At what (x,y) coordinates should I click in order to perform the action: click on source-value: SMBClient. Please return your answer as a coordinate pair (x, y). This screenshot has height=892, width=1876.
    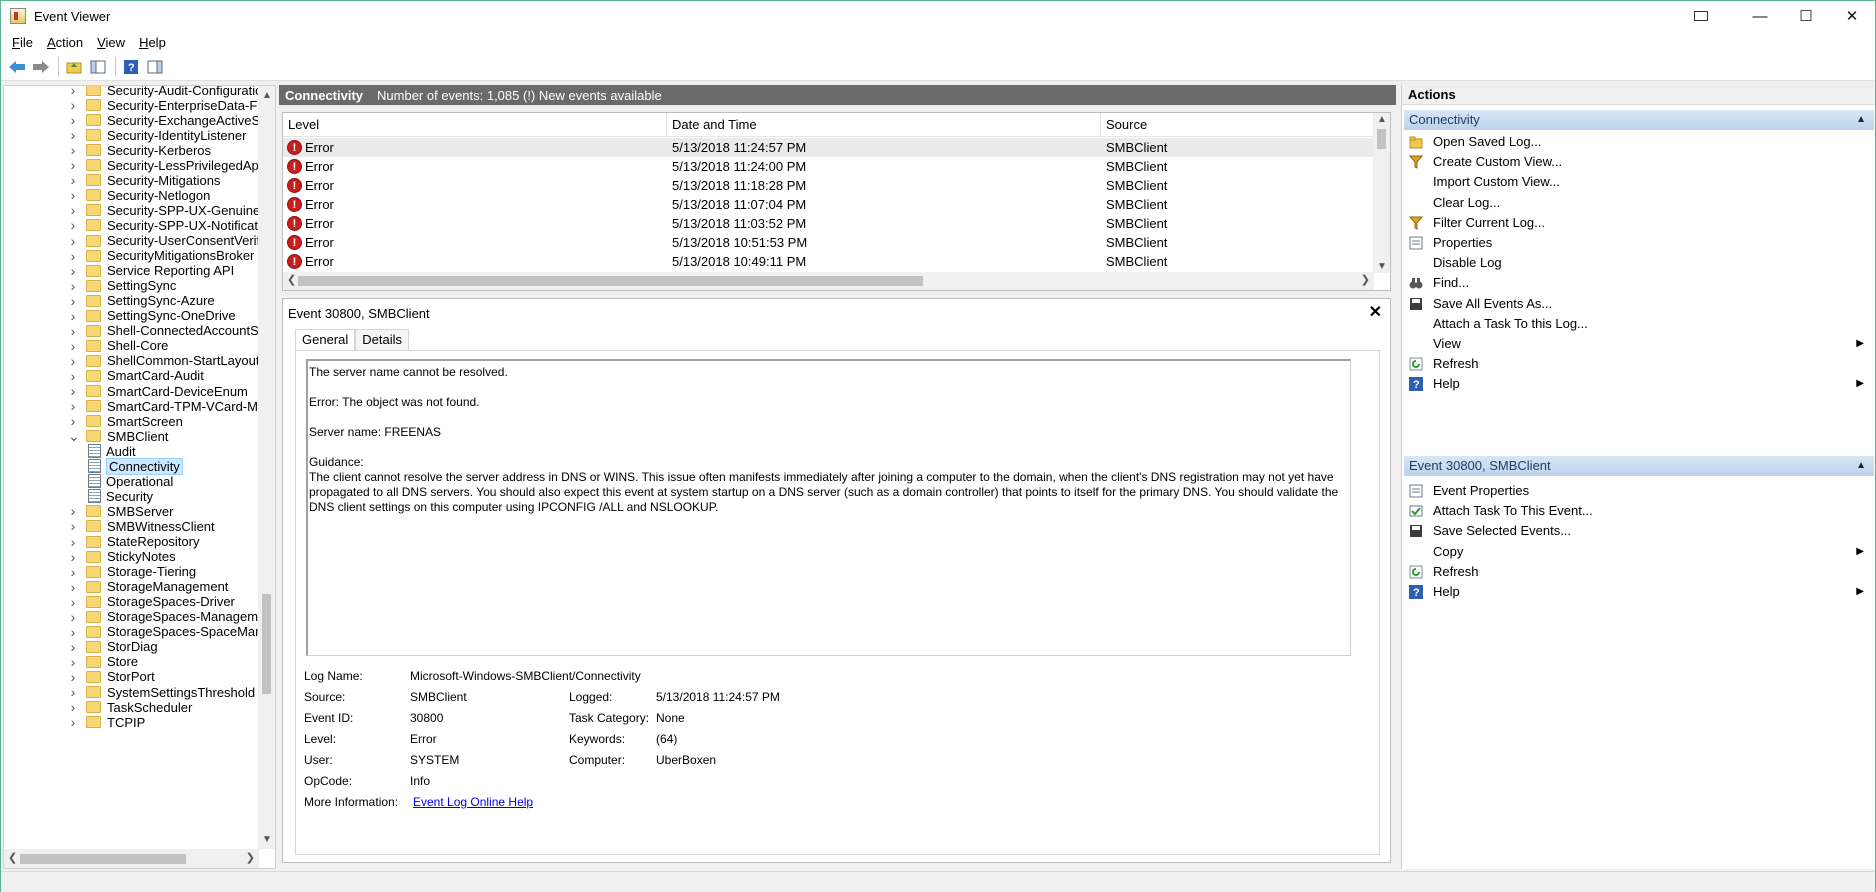
    Looking at the image, I should click on (438, 697).